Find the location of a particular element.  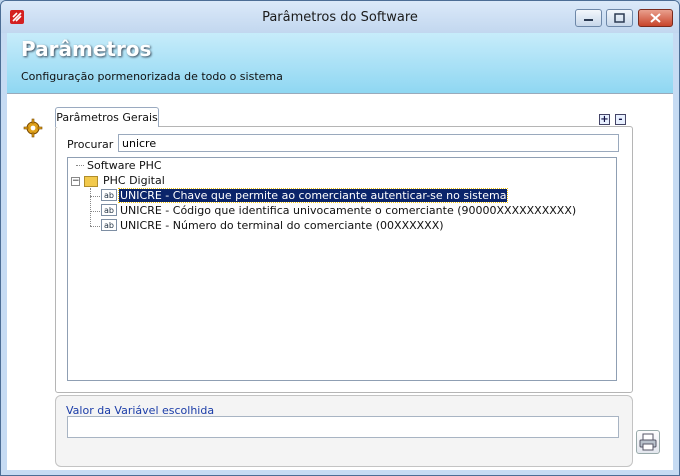

tree-node-group: PHC Digital is located at coordinates (134, 180).